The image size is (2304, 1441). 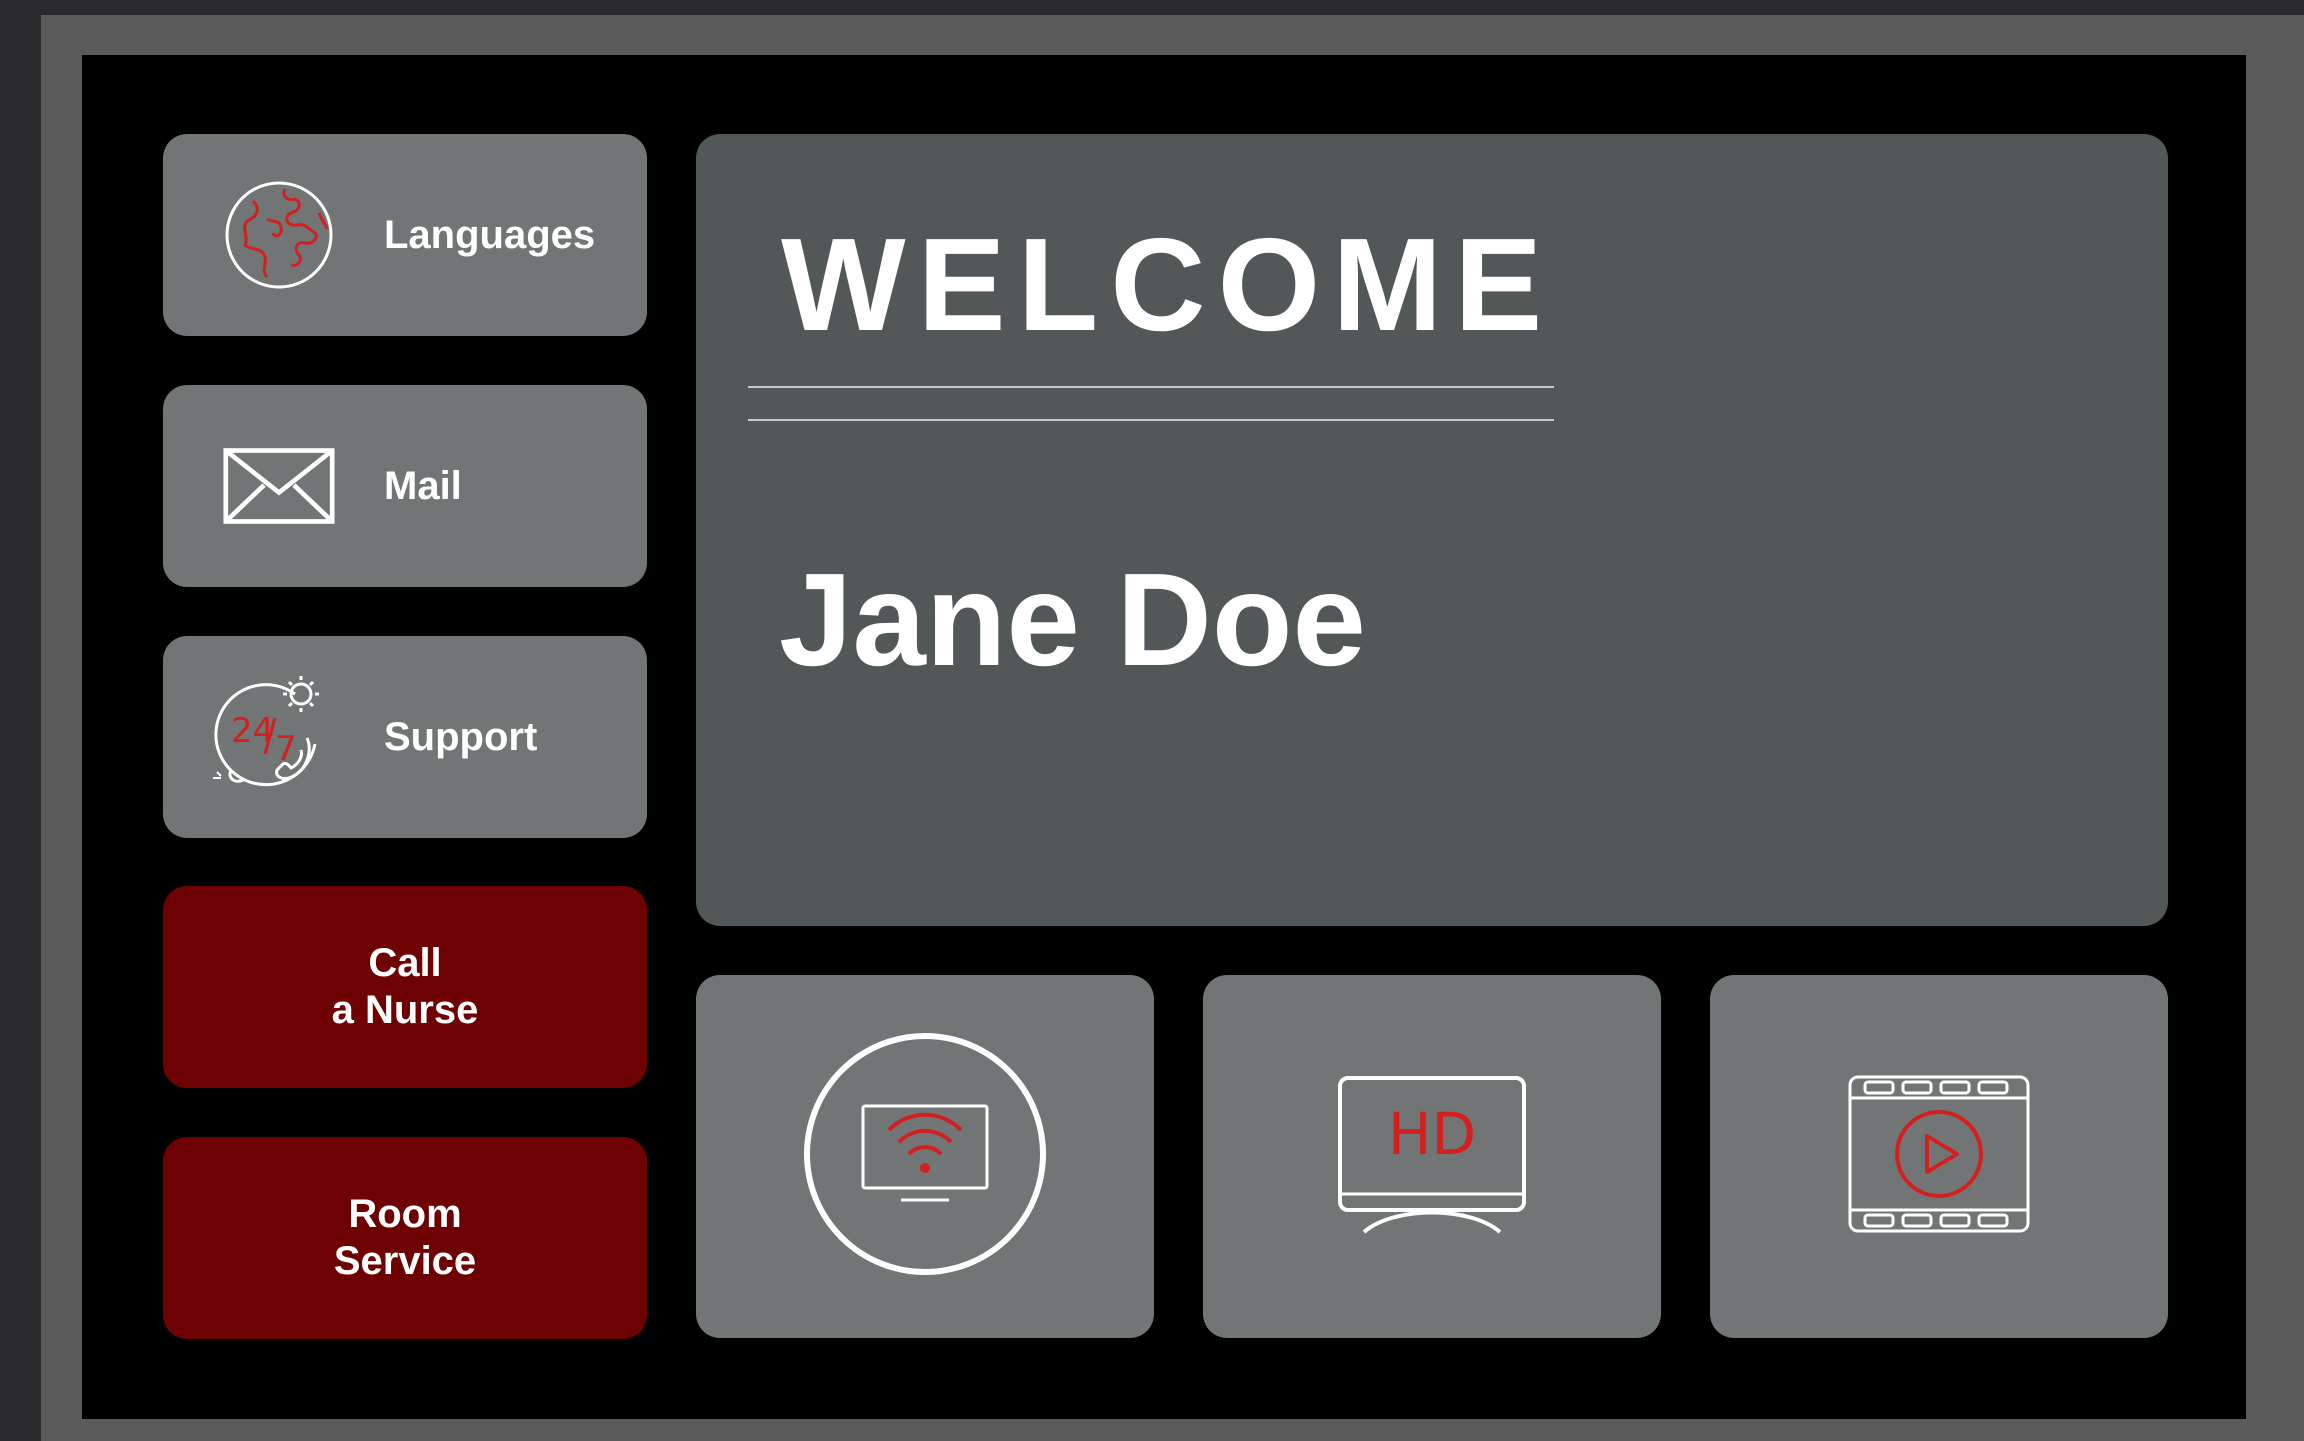 I want to click on languages-button: Languages, so click(x=405, y=235).